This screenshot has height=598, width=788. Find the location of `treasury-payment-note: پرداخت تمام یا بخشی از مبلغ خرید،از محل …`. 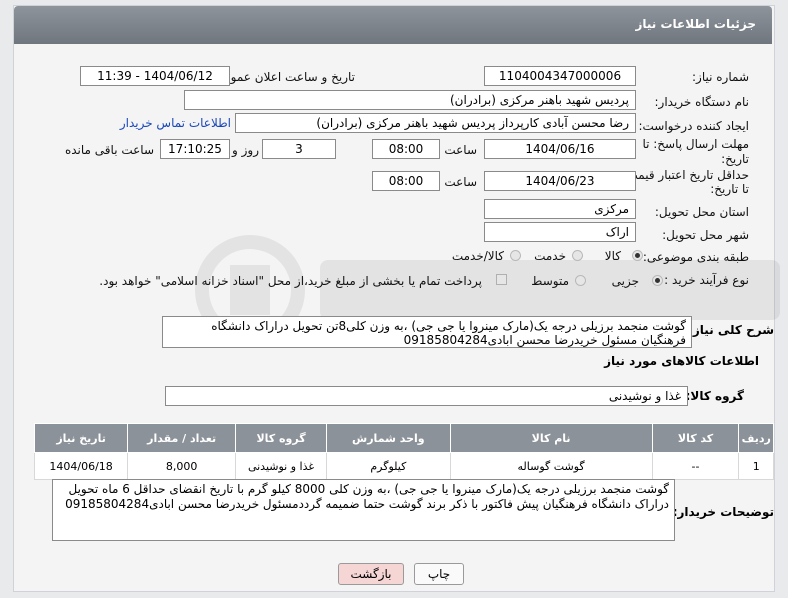

treasury-payment-note: پرداخت تمام یا بخشی از مبلغ خرید،از محل … is located at coordinates (290, 281).